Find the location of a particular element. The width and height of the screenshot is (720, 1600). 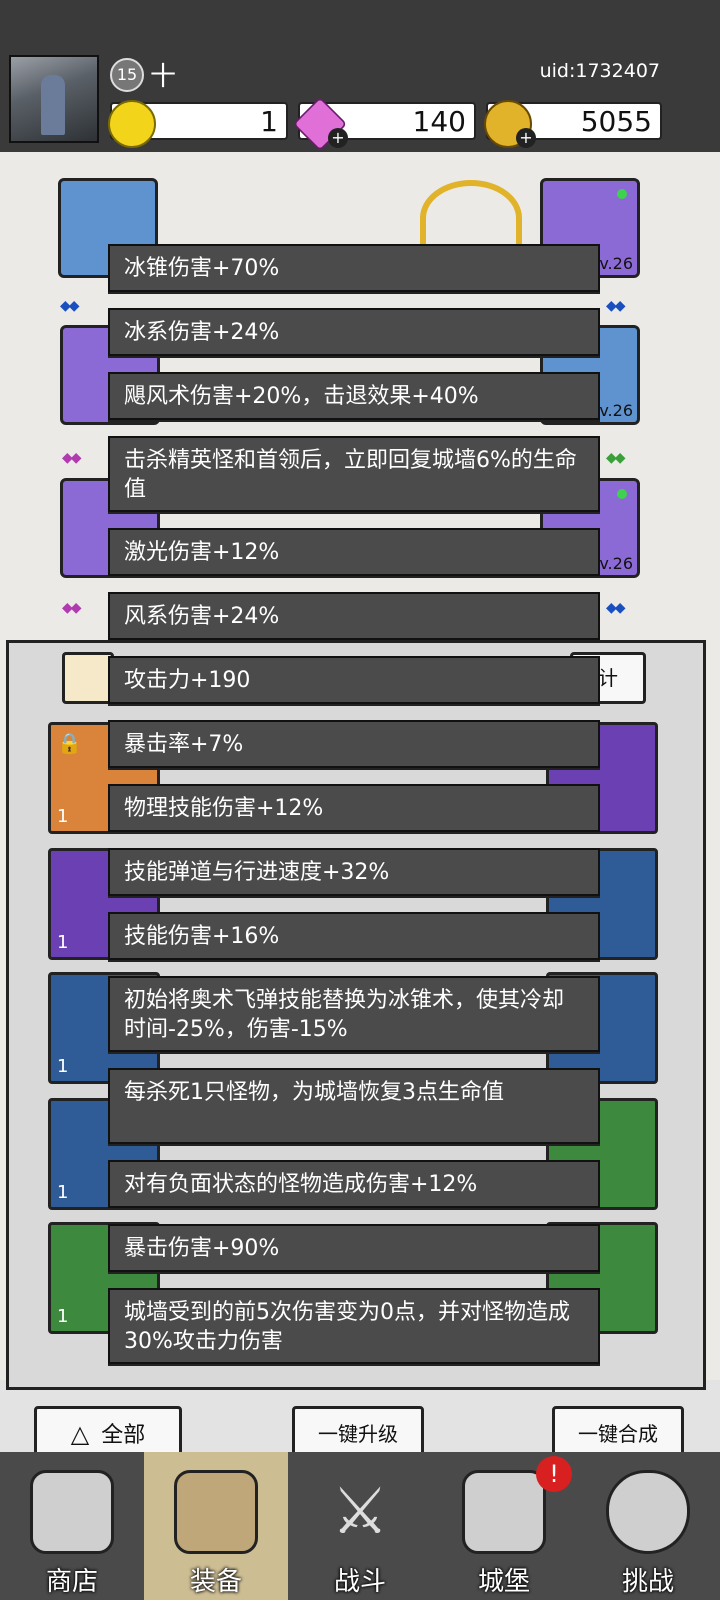

tooltip-line: 初始将奥术飞弹技能替换为冰锥术，使其冷却时间-25%，伤害-15% is located at coordinates (354, 1014).